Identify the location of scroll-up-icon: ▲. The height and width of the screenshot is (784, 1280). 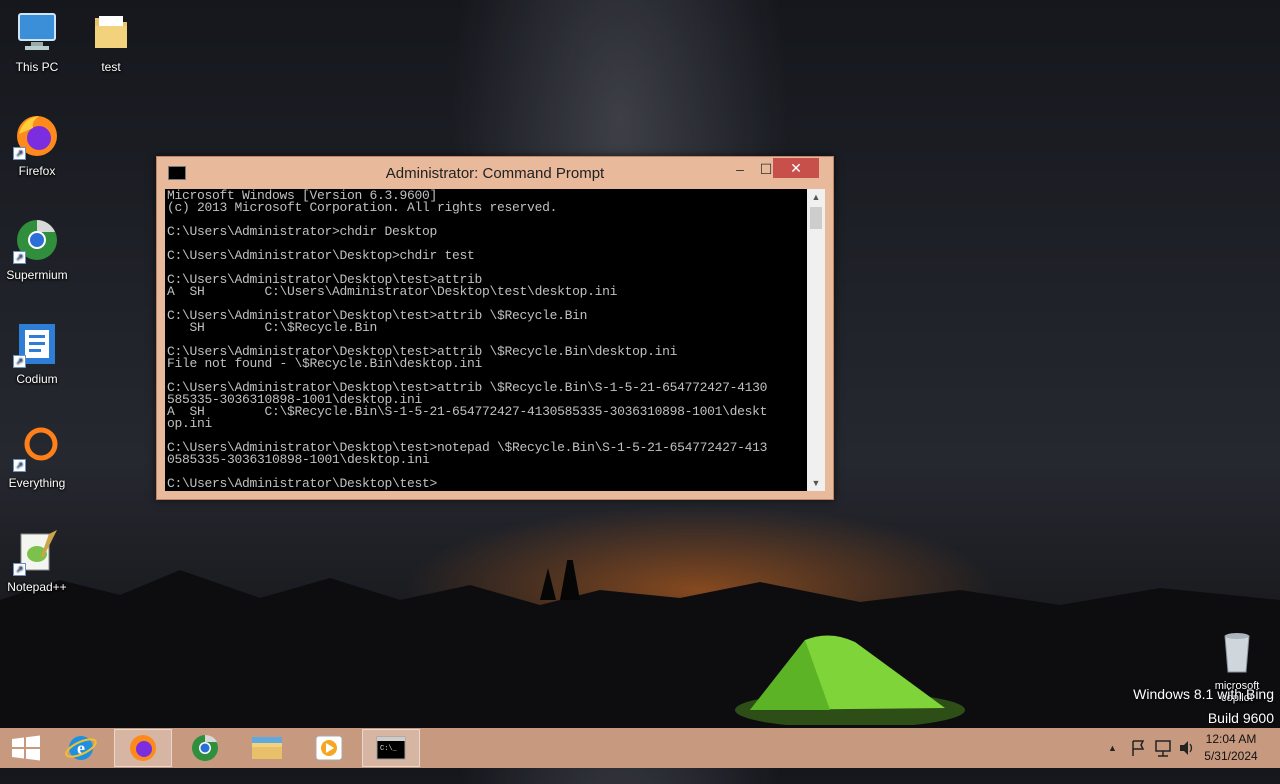
(816, 197).